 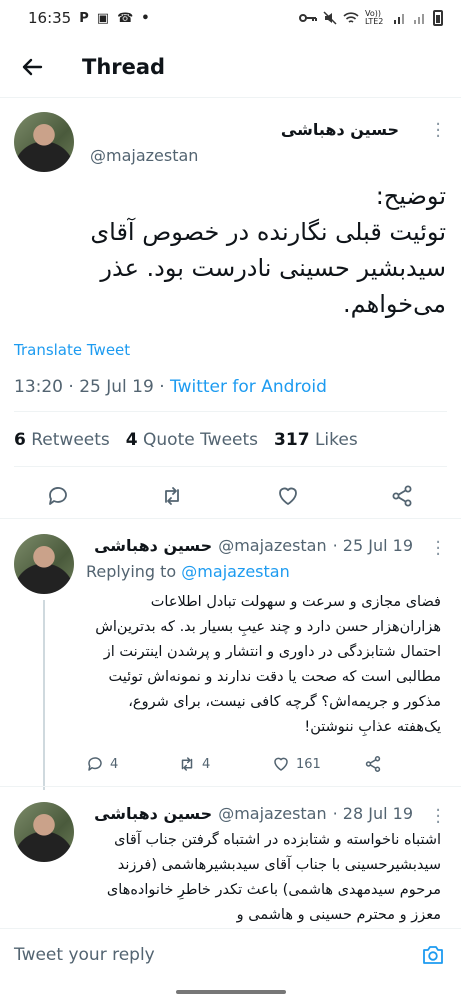 What do you see at coordinates (131, 440) in the screenshot?
I see `quotes-count: 4` at bounding box center [131, 440].